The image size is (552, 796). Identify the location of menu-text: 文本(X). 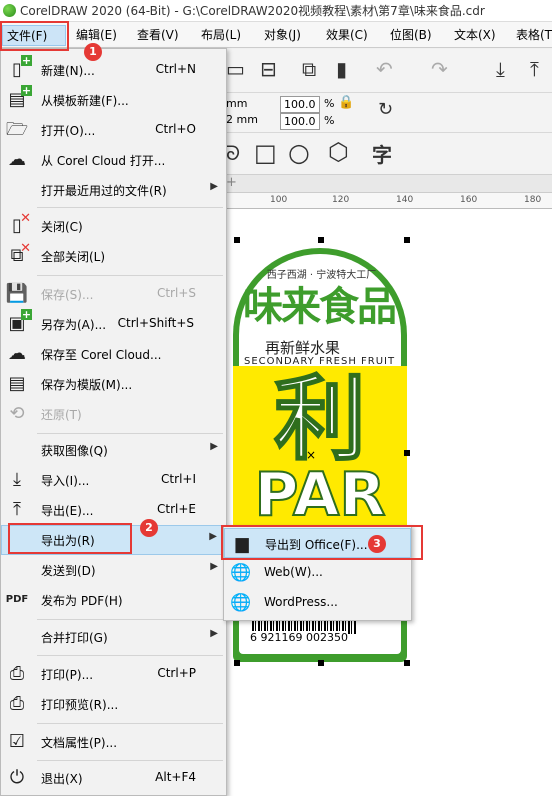
(475, 35).